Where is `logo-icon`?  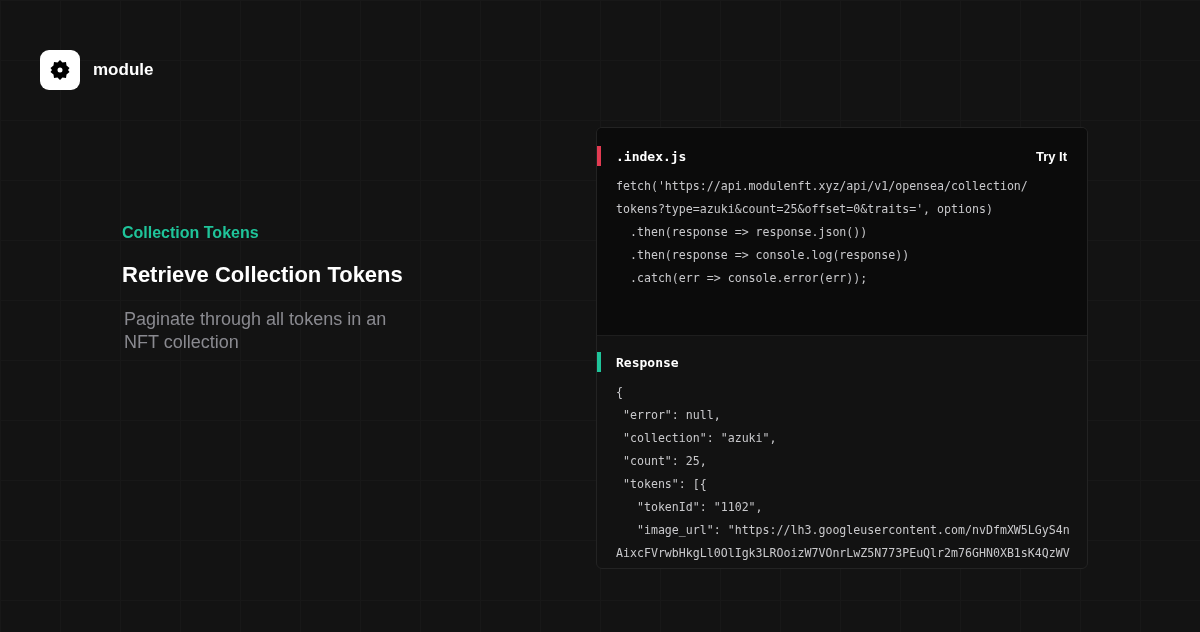 logo-icon is located at coordinates (60, 70).